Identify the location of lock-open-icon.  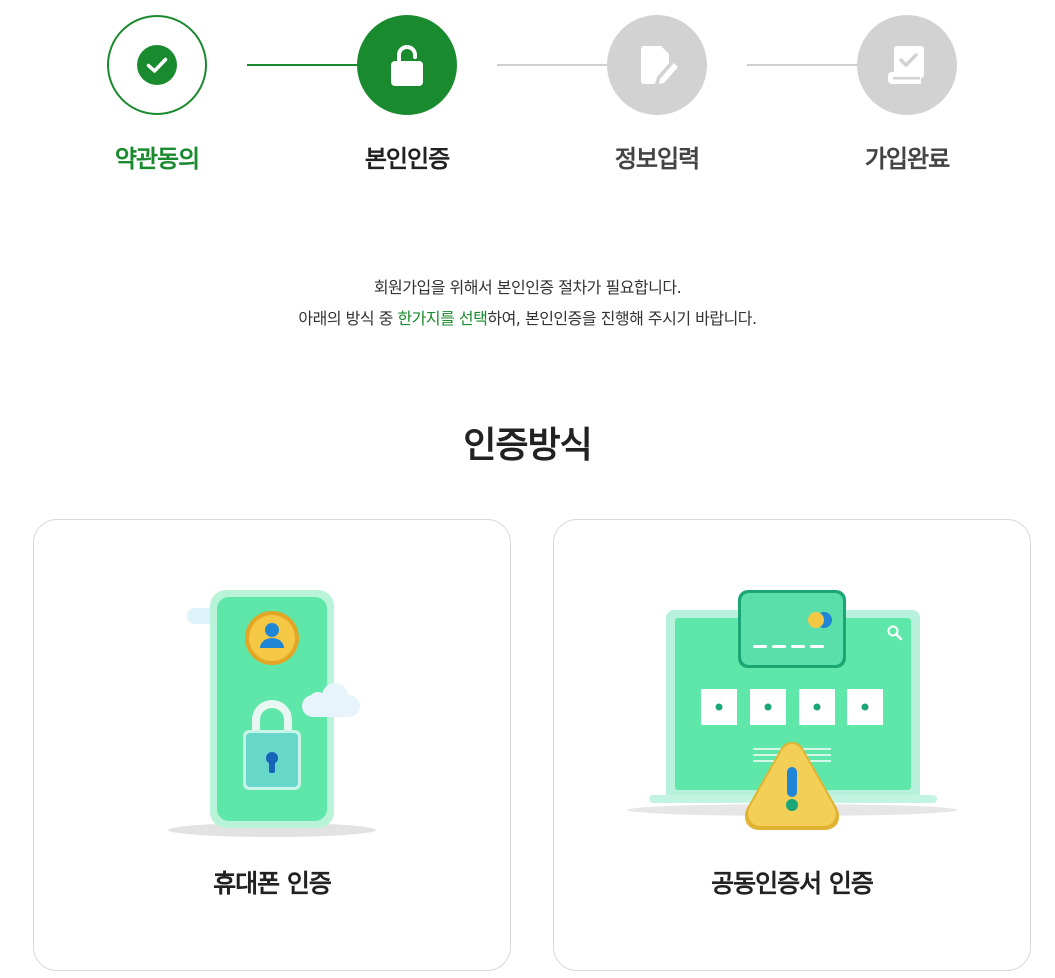
(407, 65).